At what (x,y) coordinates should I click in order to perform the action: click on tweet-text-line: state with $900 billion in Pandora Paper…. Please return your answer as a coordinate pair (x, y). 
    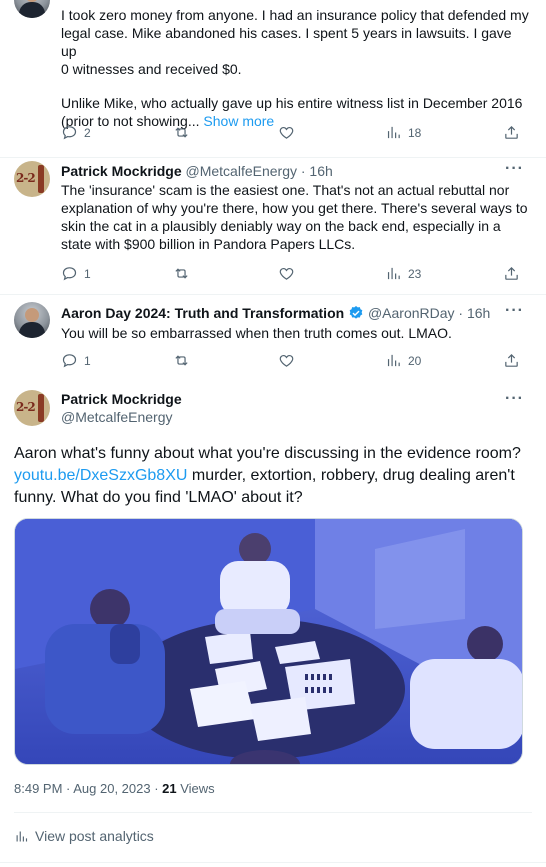
    Looking at the image, I should click on (208, 244).